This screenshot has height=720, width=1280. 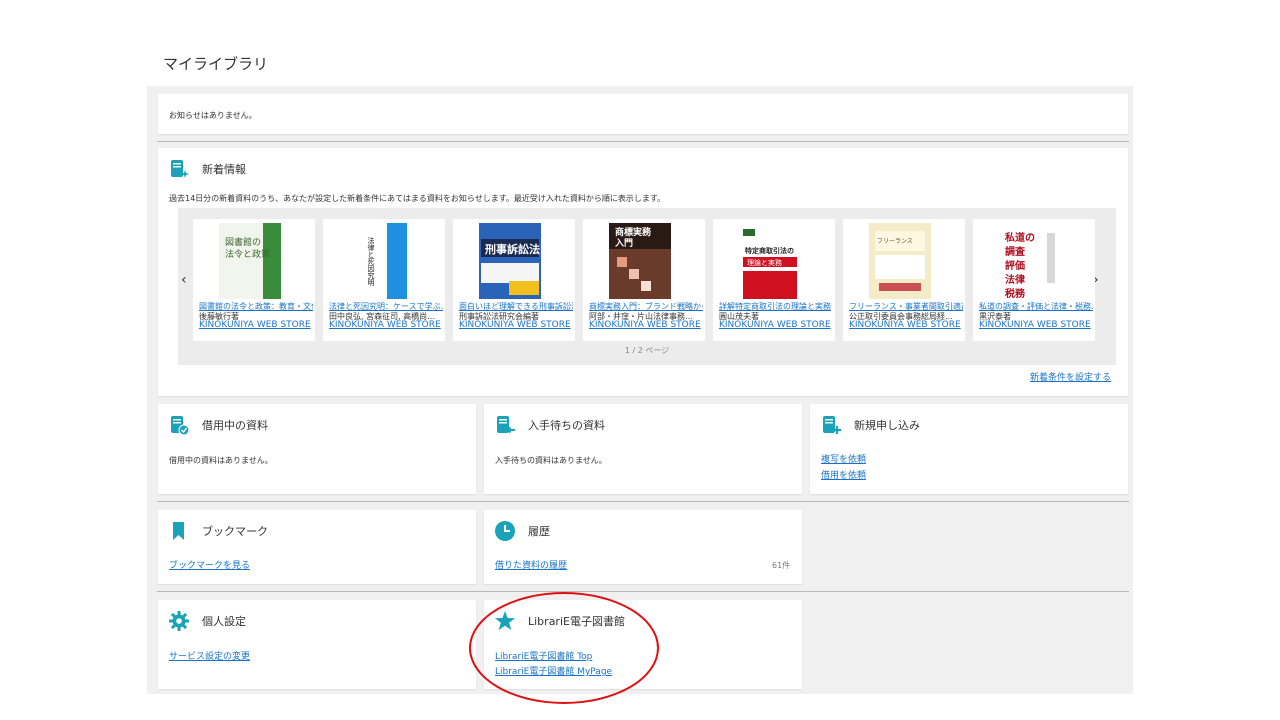 What do you see at coordinates (640, 261) in the screenshot?
I see `book-cover-image: 商標実務入門` at bounding box center [640, 261].